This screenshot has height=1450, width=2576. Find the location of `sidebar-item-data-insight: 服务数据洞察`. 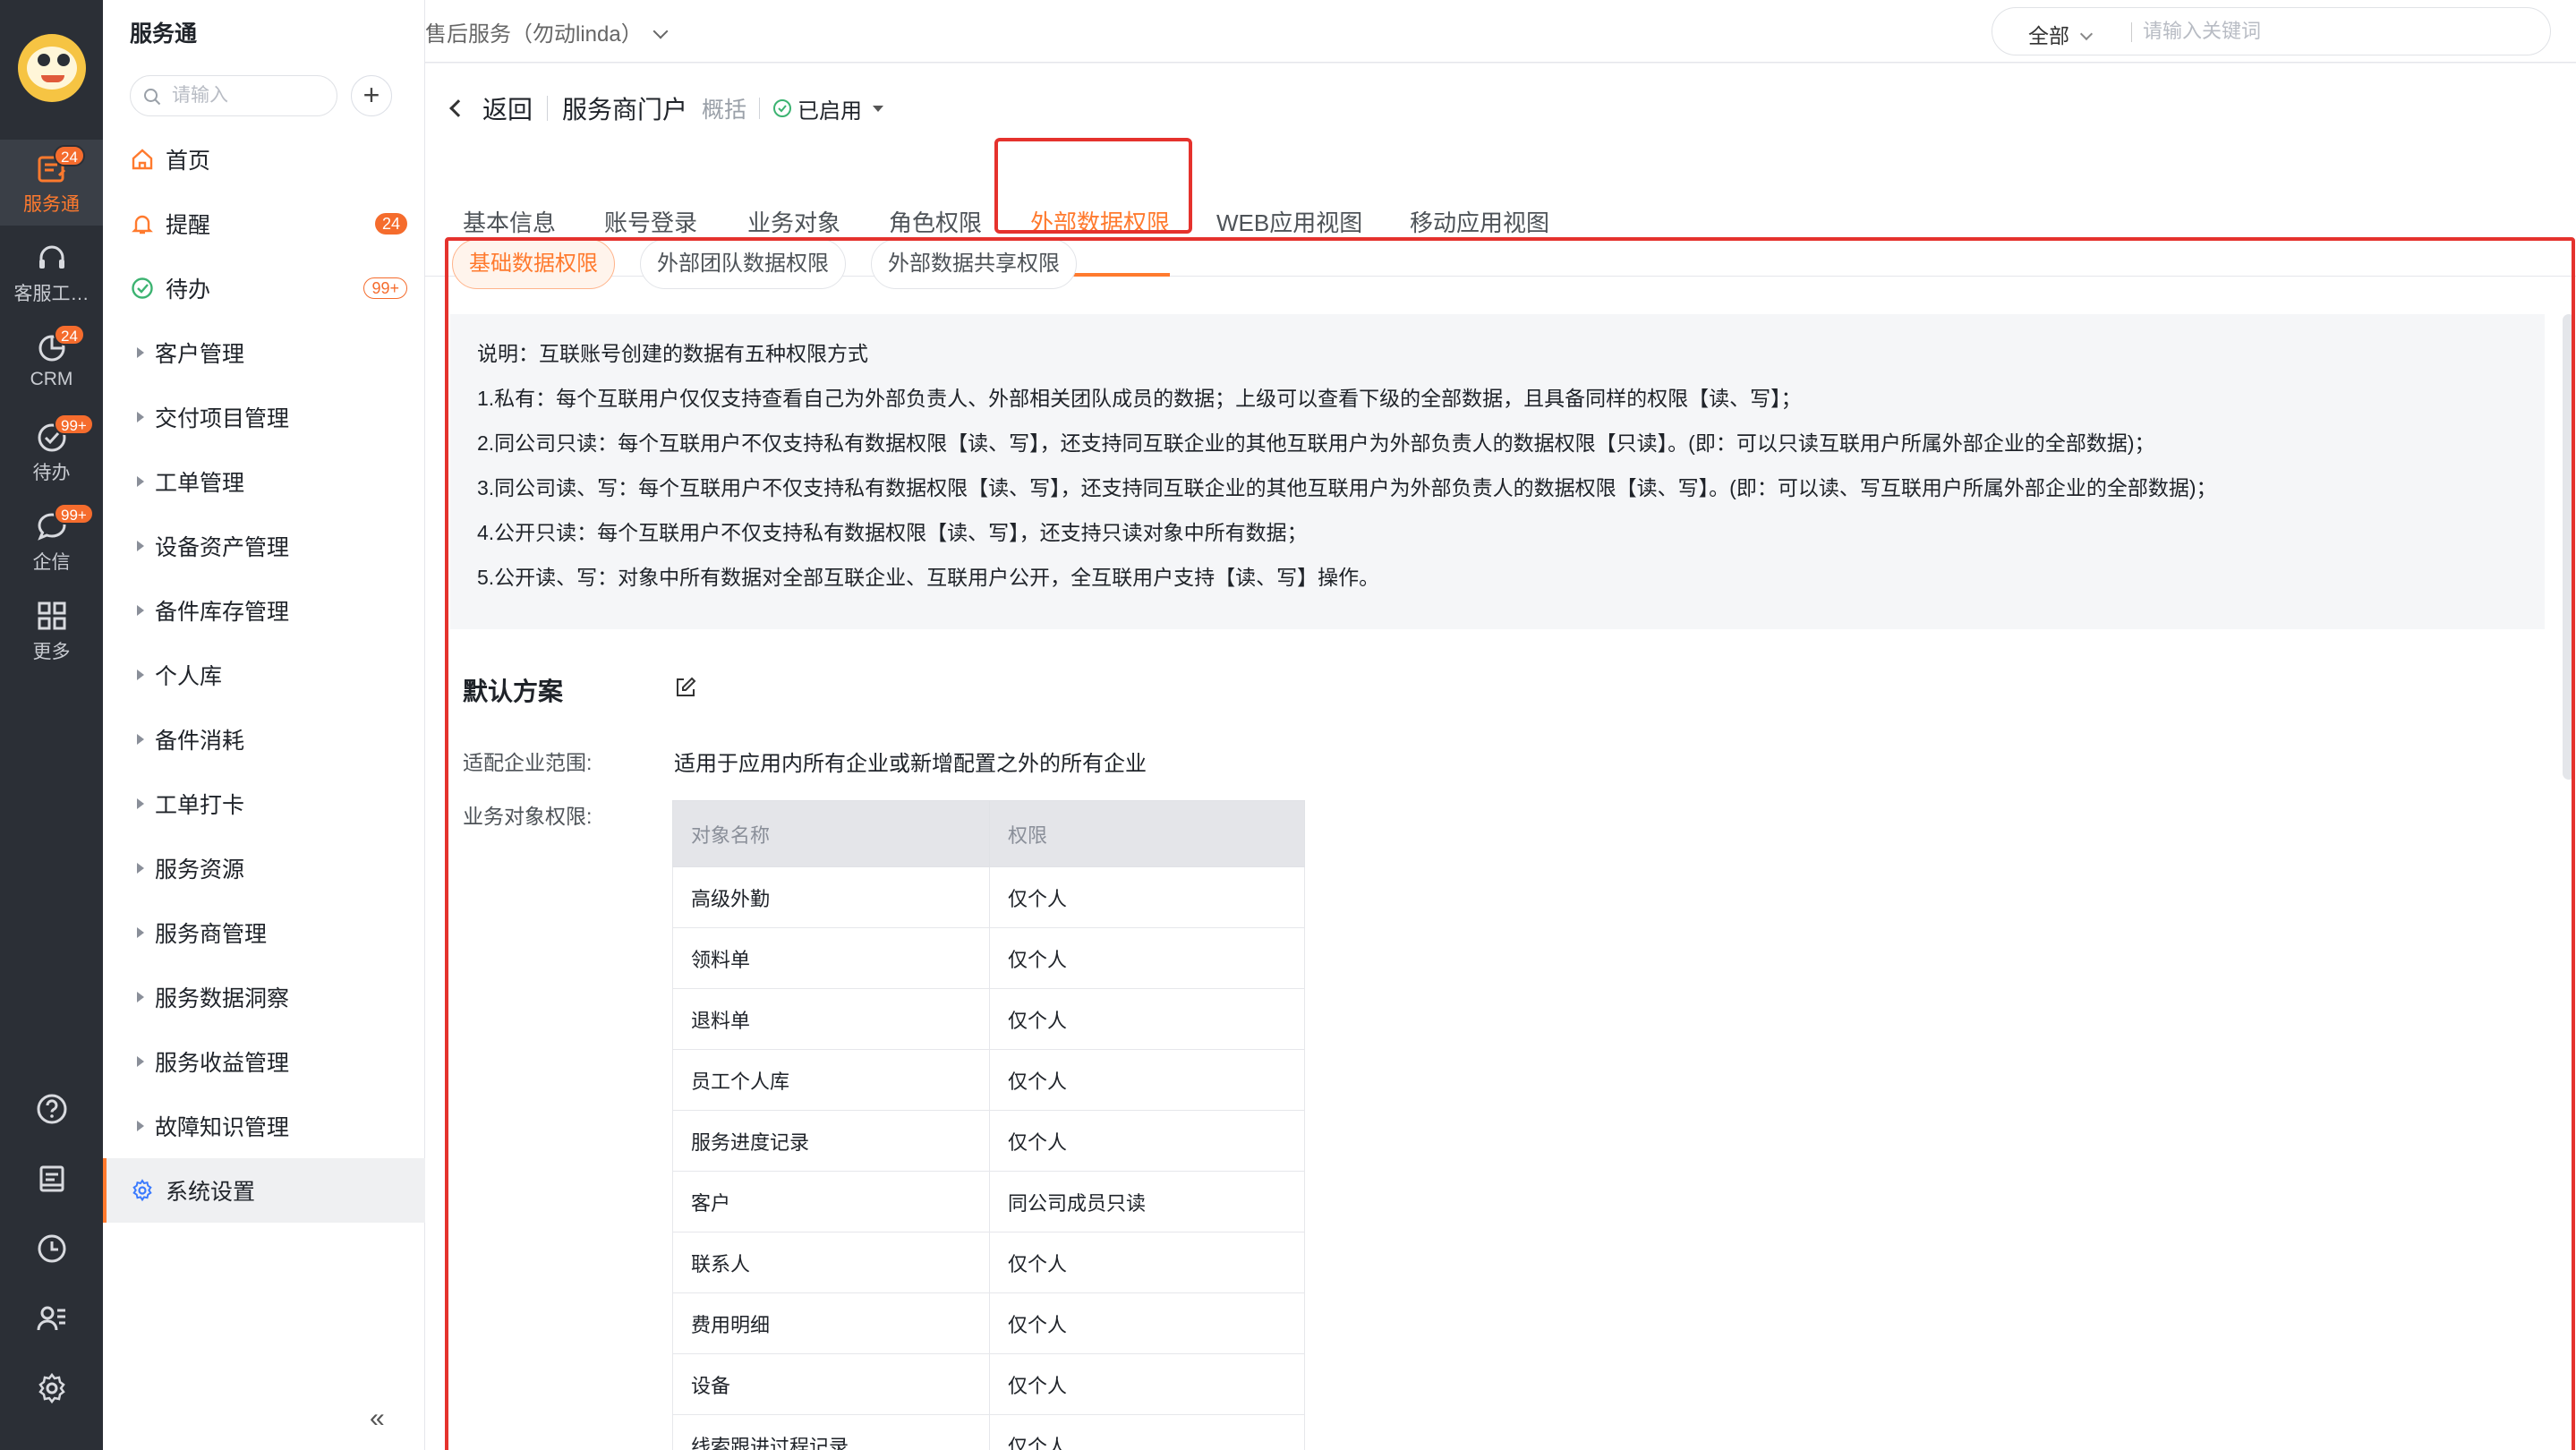

sidebar-item-data-insight: 服务数据洞察 is located at coordinates (264, 997).